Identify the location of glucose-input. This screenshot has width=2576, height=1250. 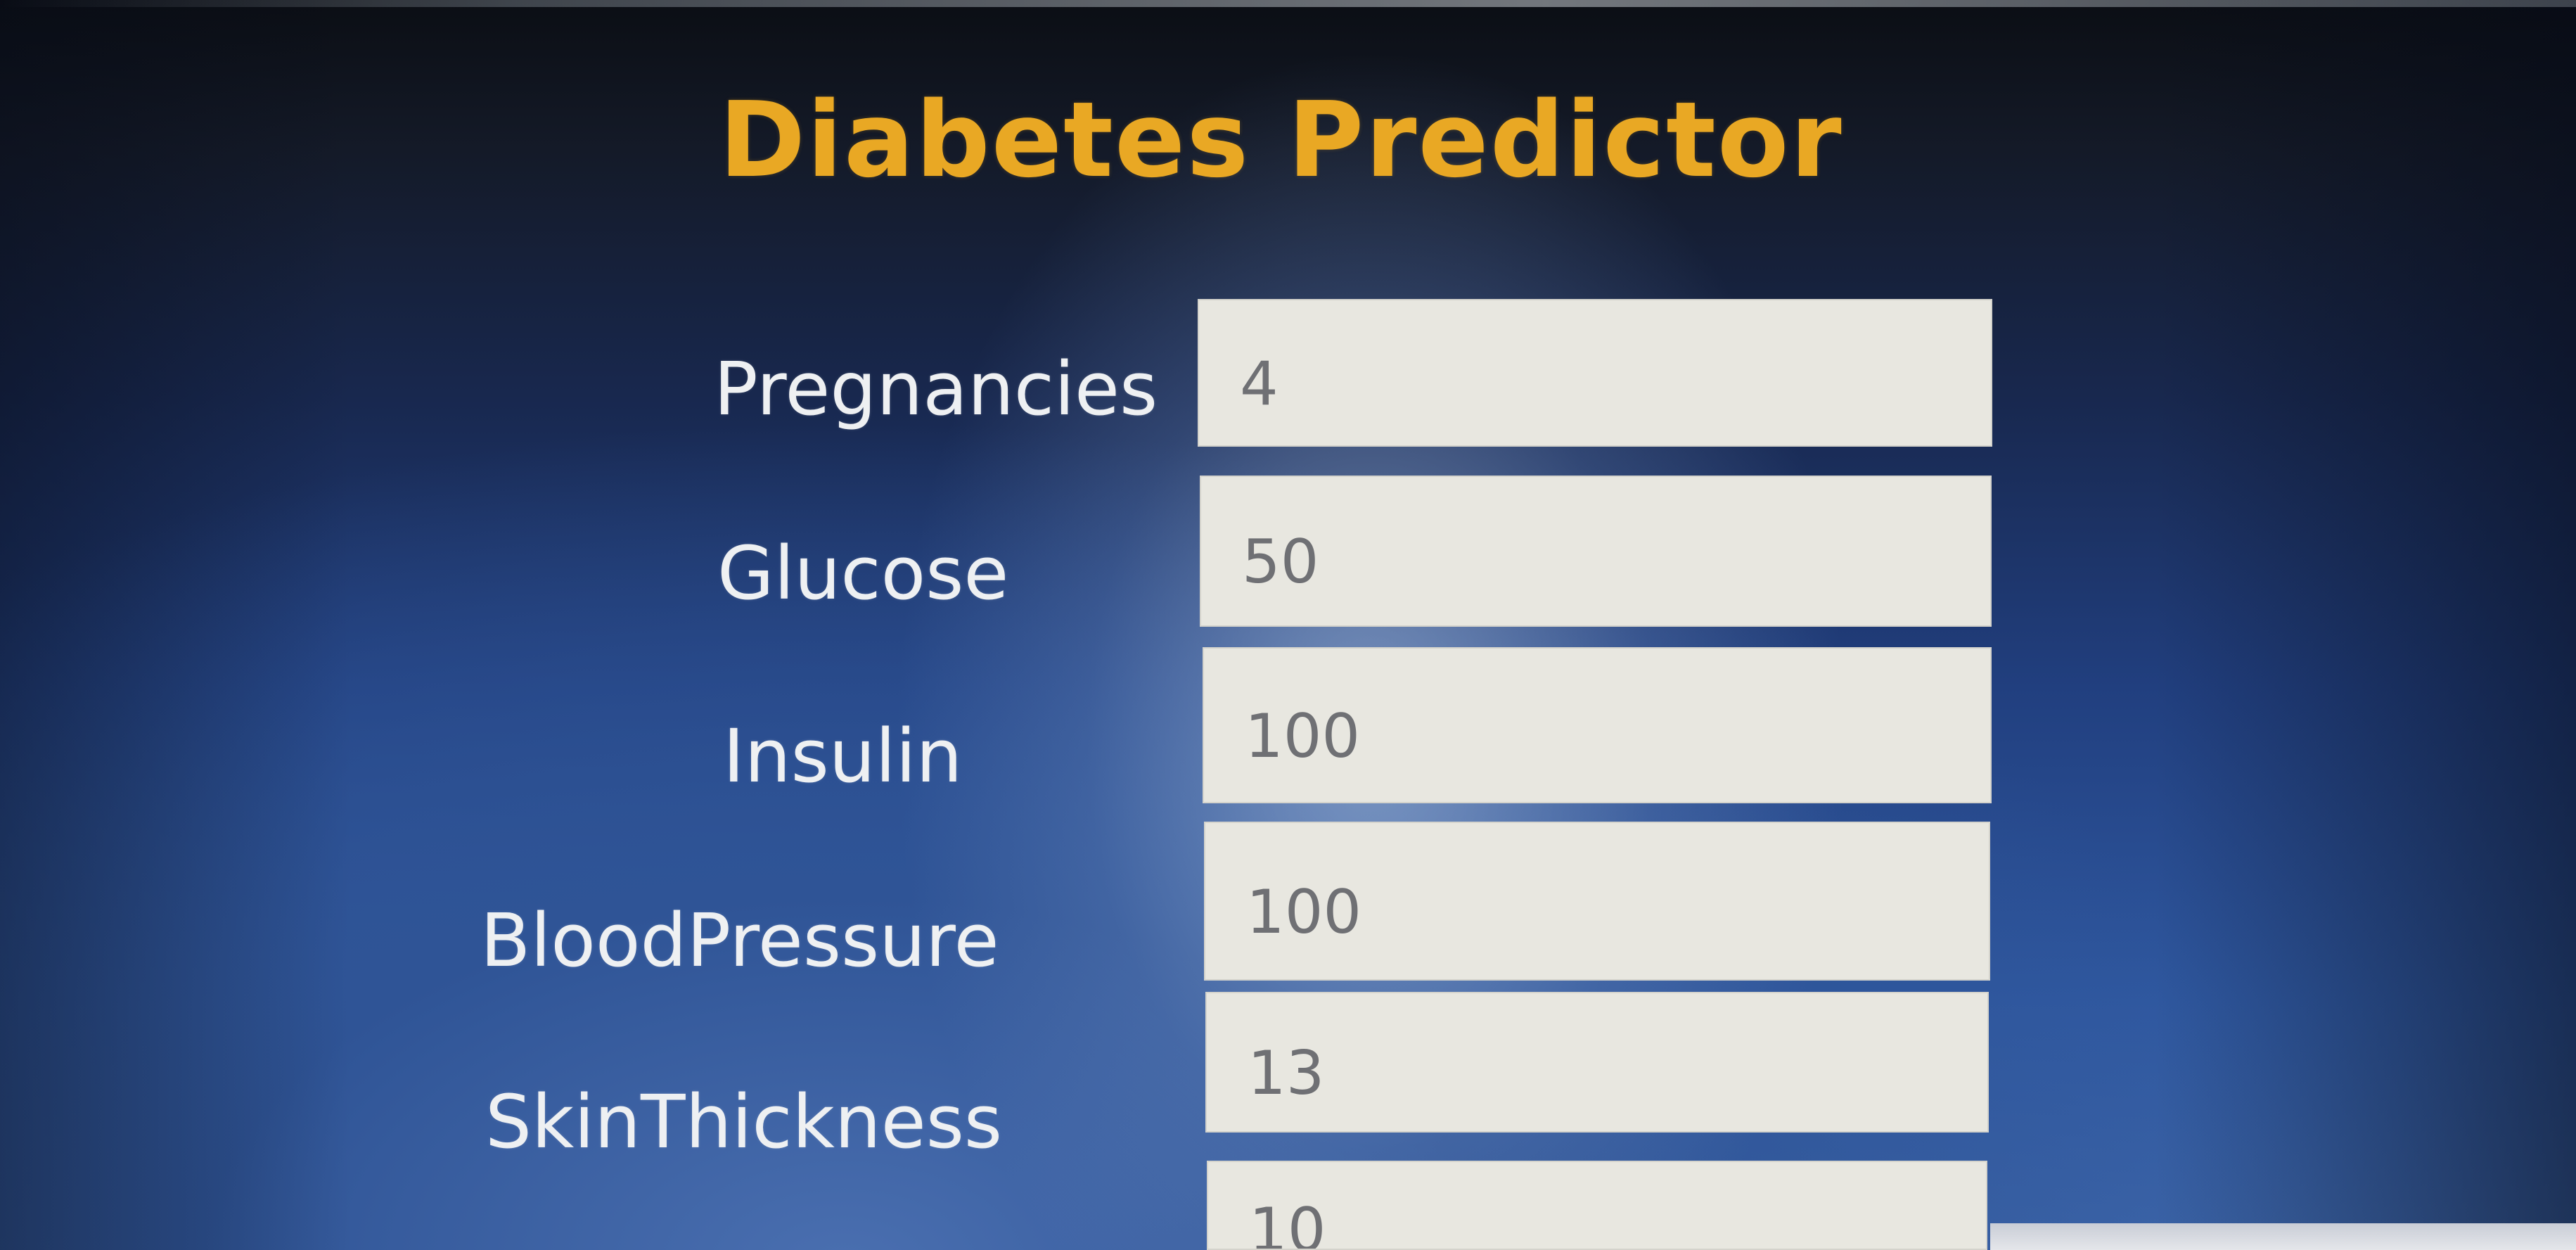
(1596, 551).